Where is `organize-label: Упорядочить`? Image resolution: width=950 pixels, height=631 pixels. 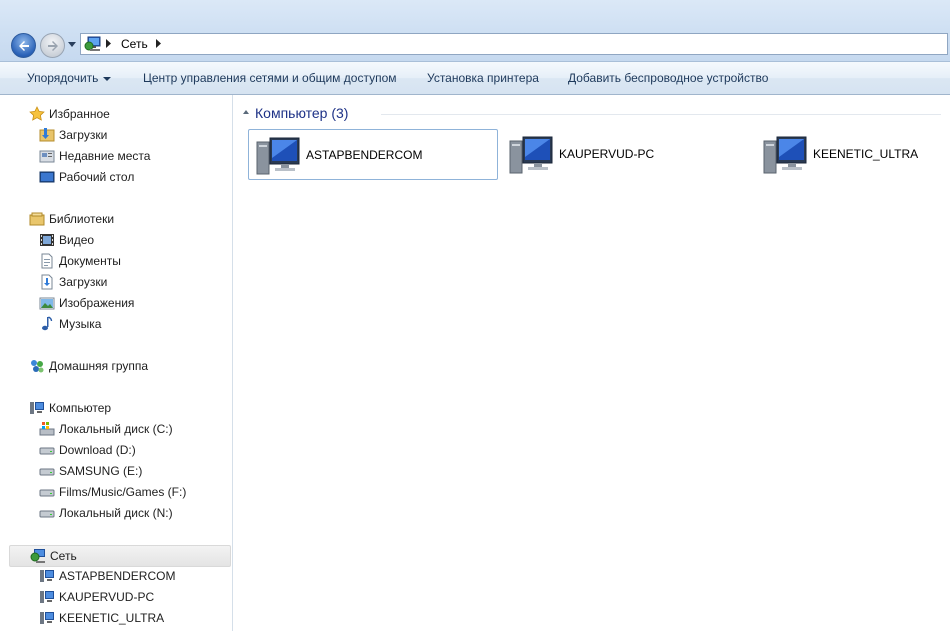
organize-label: Упорядочить is located at coordinates (63, 78).